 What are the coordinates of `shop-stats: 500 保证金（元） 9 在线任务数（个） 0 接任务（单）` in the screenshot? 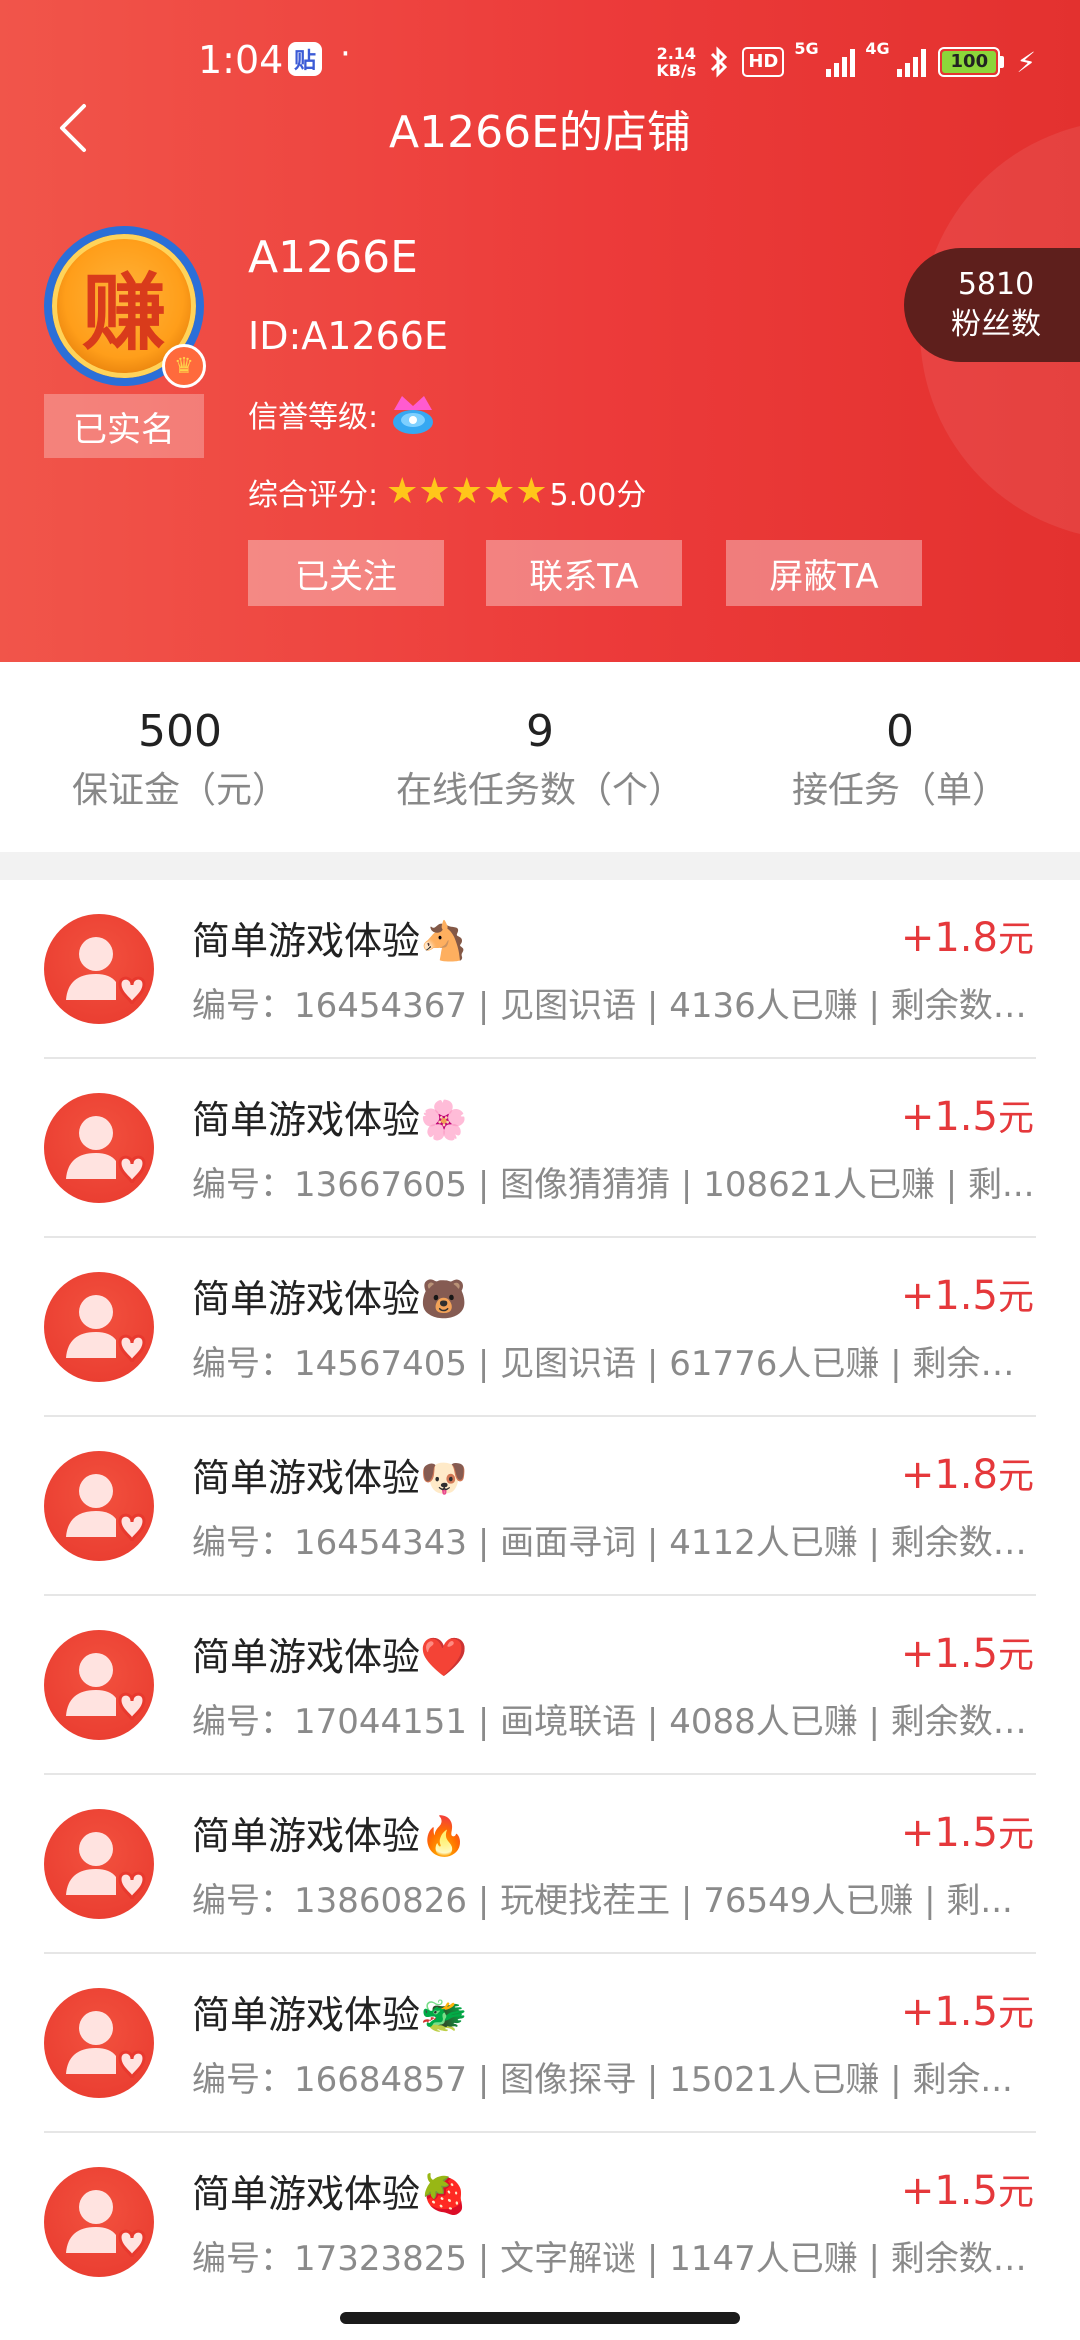 It's located at (540, 757).